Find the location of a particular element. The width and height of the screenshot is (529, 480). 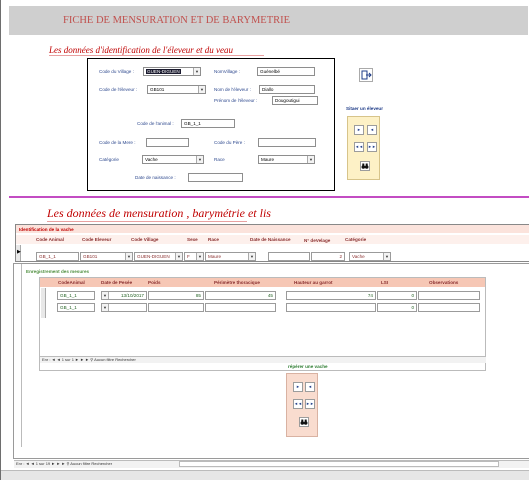

cell-race: Maure ▼ is located at coordinates (230, 256).